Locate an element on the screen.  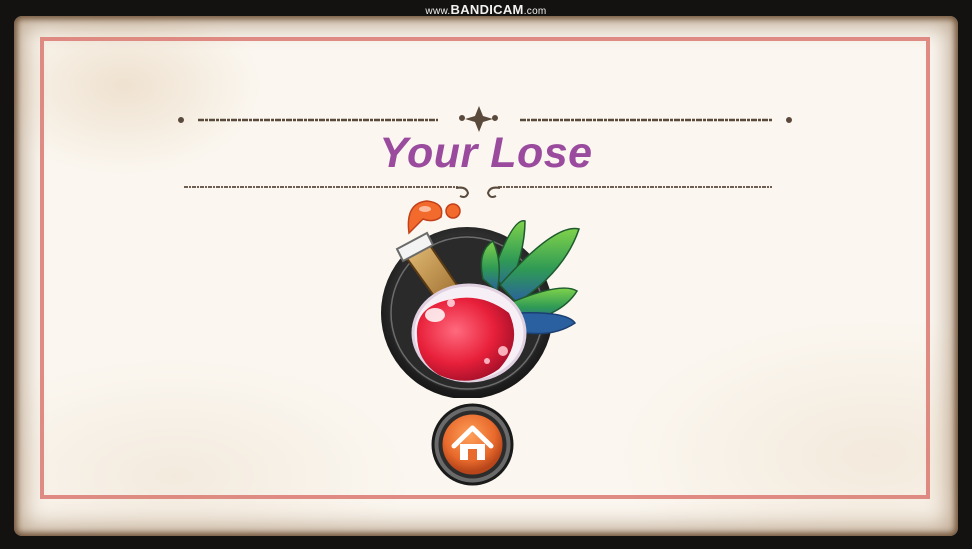
home-button is located at coordinates (472, 444).